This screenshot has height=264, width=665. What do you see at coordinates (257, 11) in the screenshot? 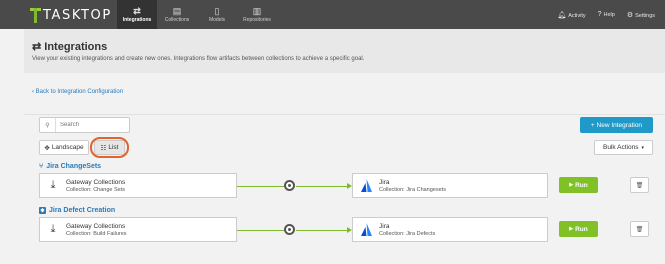
I see `repositories-icon: ▥` at bounding box center [257, 11].